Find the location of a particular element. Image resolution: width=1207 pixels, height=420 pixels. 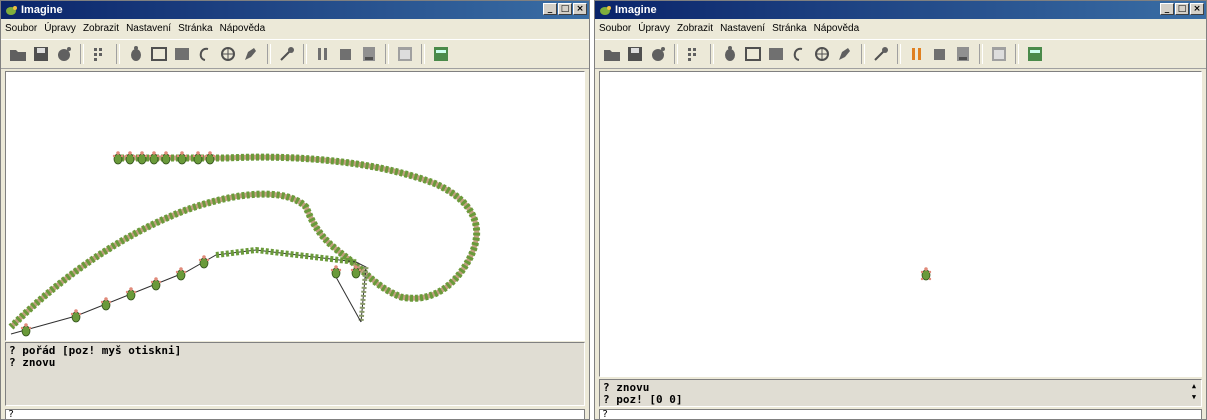

history-pane: ? znovu ? poz! [0 0] ▲ ▼ is located at coordinates (900, 393).